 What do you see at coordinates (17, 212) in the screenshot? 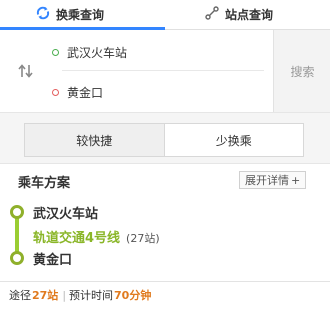
I see `start-station-marker-icon` at bounding box center [17, 212].